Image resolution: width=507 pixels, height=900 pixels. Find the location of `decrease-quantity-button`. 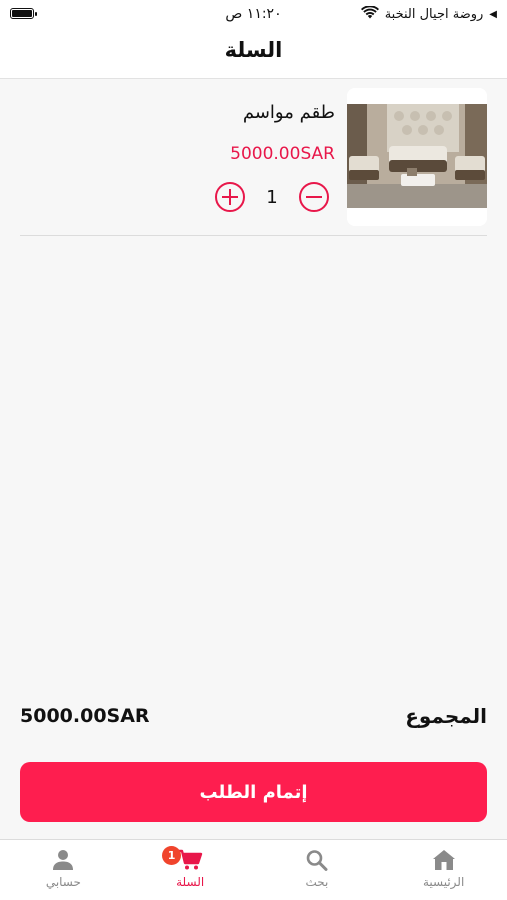

decrease-quantity-button is located at coordinates (314, 197).